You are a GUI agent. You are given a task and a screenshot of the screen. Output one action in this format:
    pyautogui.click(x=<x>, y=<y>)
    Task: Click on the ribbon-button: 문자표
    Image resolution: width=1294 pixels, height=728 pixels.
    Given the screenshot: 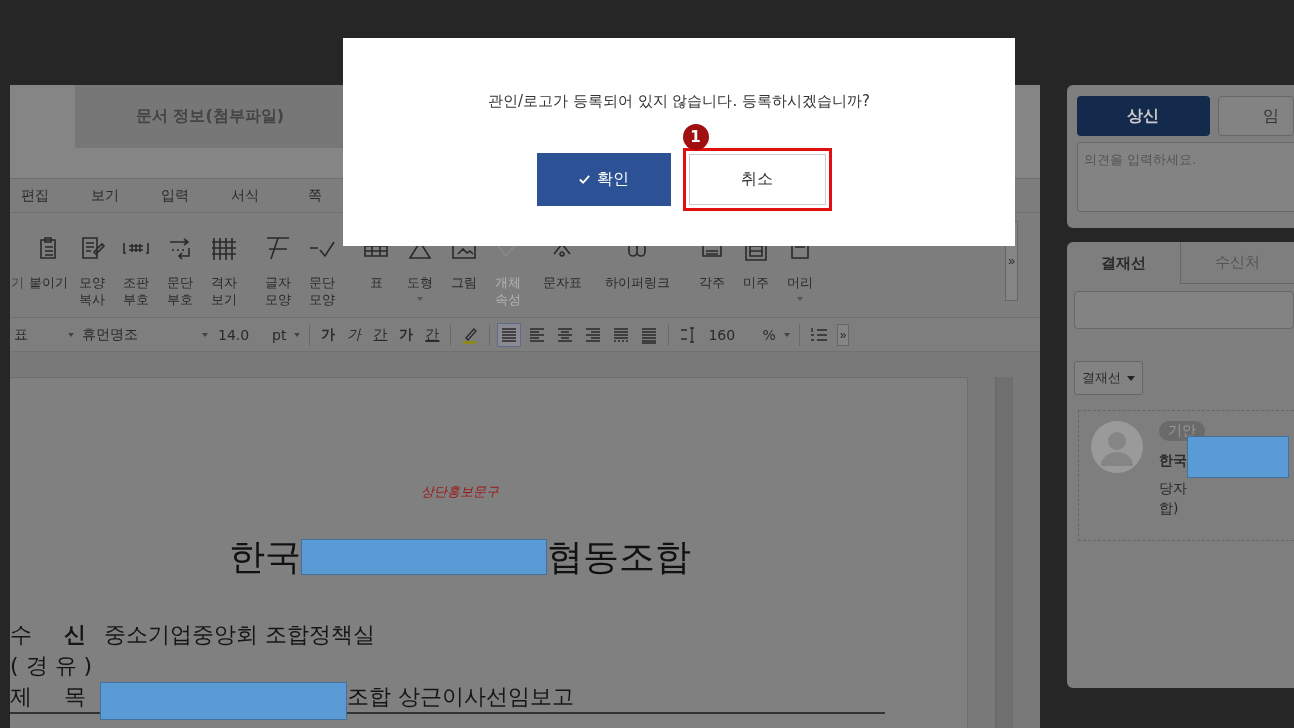 What is the action you would take?
    pyautogui.click(x=562, y=262)
    